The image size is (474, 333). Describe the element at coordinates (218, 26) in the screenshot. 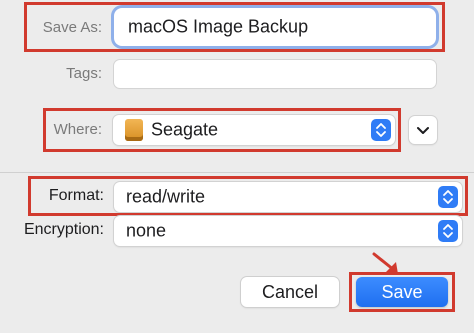

I see `save-as-value: macOS Image Backup` at that location.